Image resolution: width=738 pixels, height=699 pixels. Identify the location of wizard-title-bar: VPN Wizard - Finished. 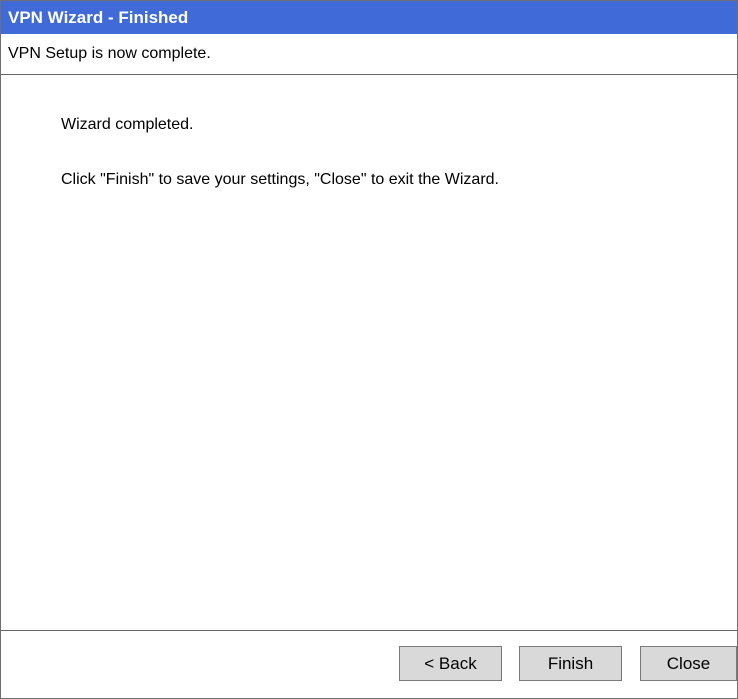
(369, 17).